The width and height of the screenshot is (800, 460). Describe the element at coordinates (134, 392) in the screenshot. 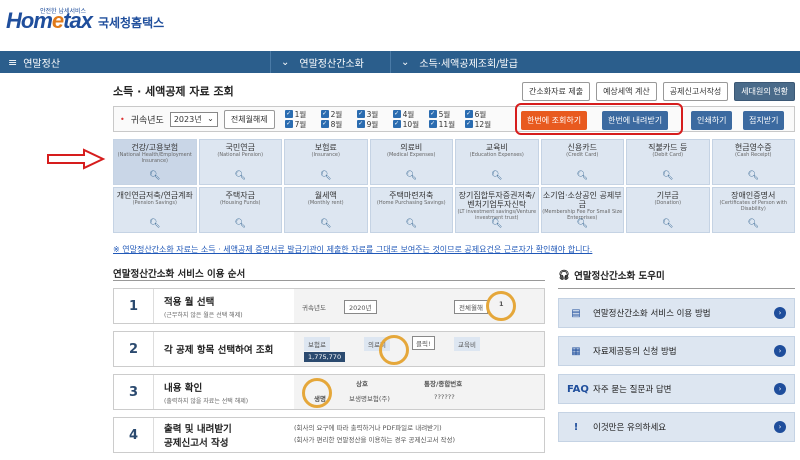

I see `step-number: 3` at that location.